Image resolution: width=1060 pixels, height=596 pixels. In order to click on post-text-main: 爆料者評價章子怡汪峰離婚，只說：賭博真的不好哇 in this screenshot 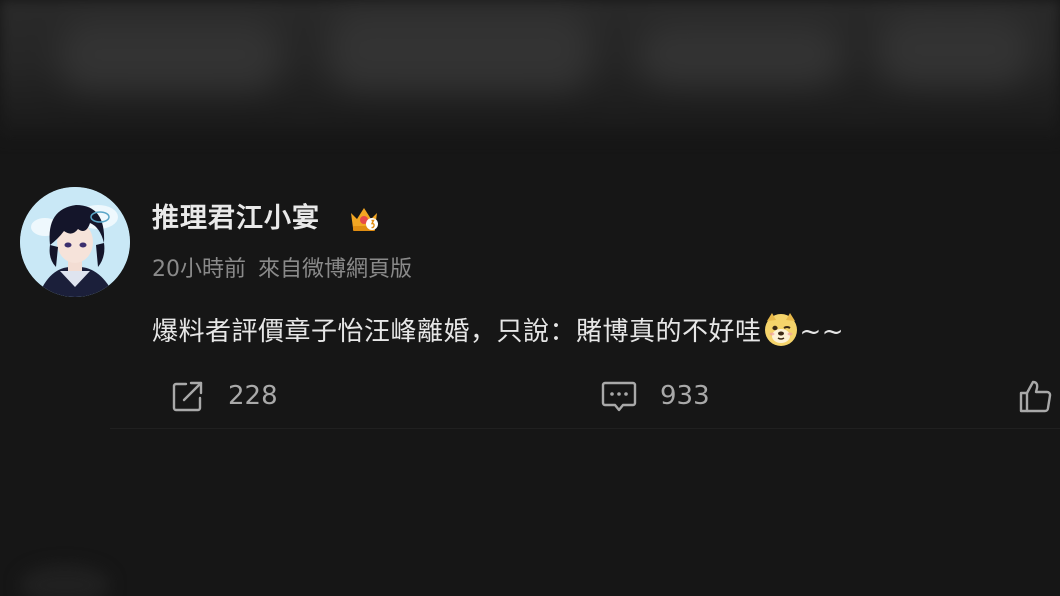, I will do `click(457, 332)`.